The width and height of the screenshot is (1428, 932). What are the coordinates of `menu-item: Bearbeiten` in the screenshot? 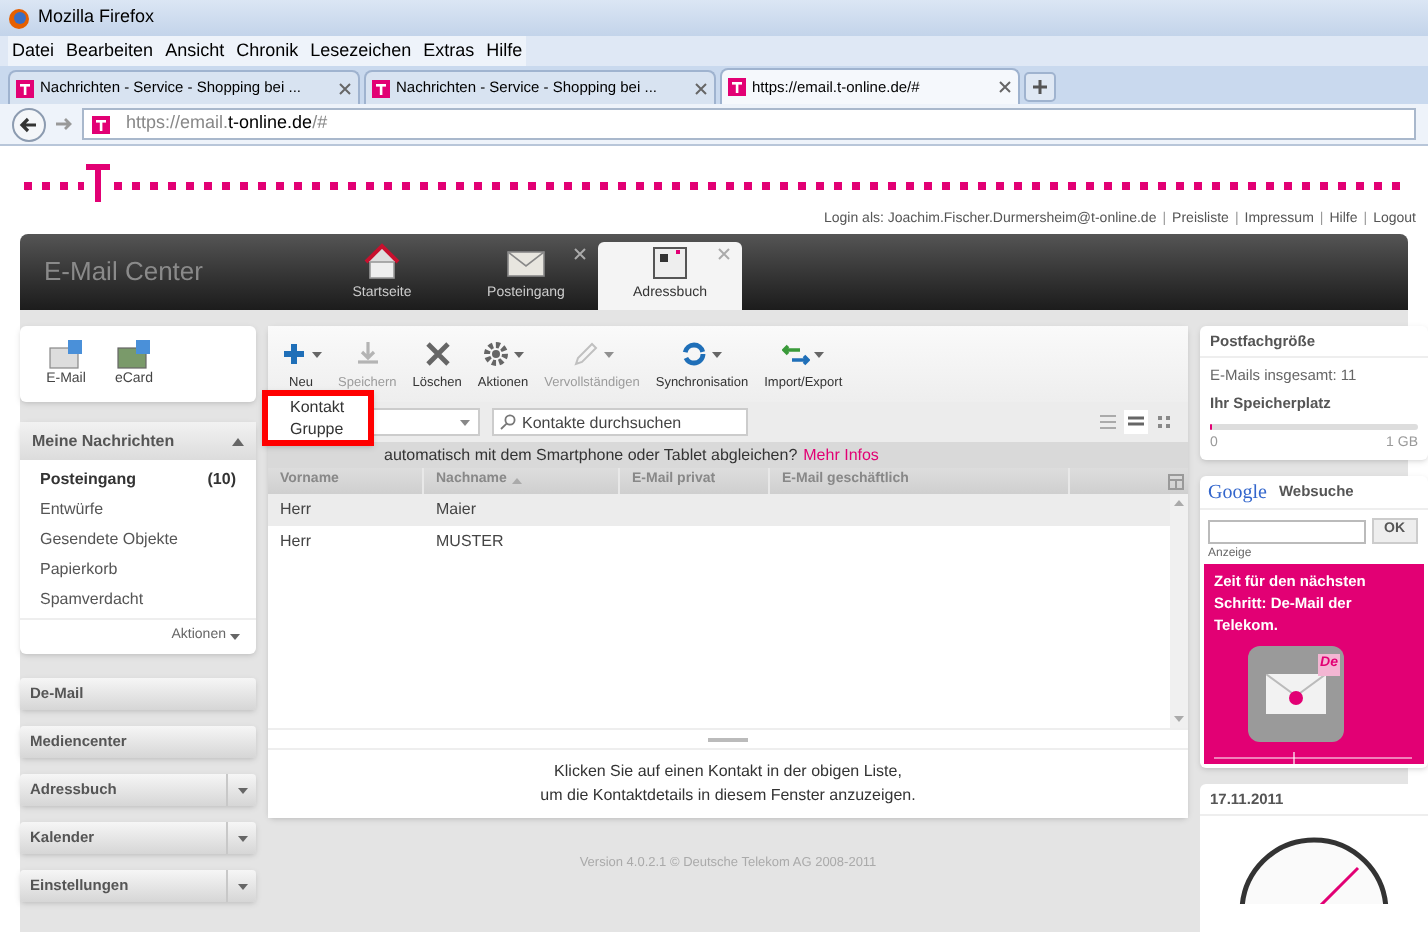 It's located at (110, 51).